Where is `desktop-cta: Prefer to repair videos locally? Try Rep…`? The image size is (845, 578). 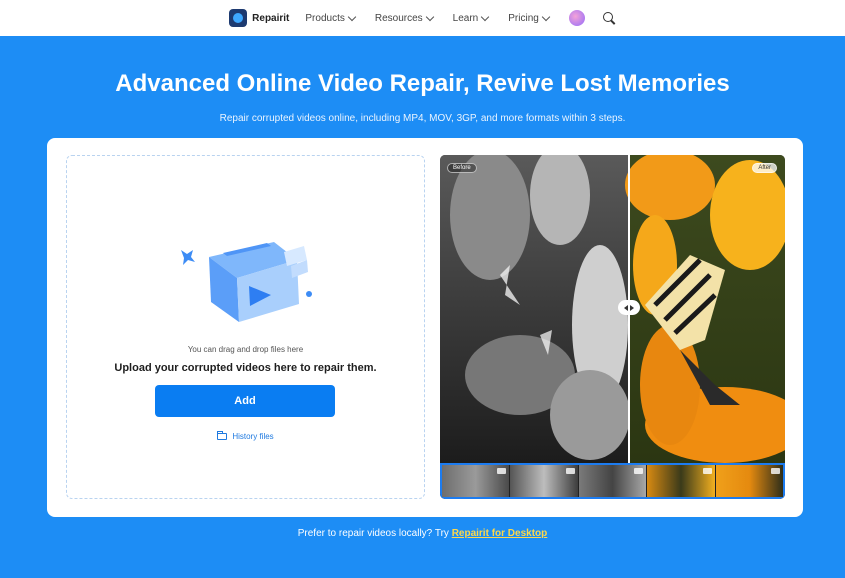 desktop-cta: Prefer to repair videos locally? Try Rep… is located at coordinates (422, 533).